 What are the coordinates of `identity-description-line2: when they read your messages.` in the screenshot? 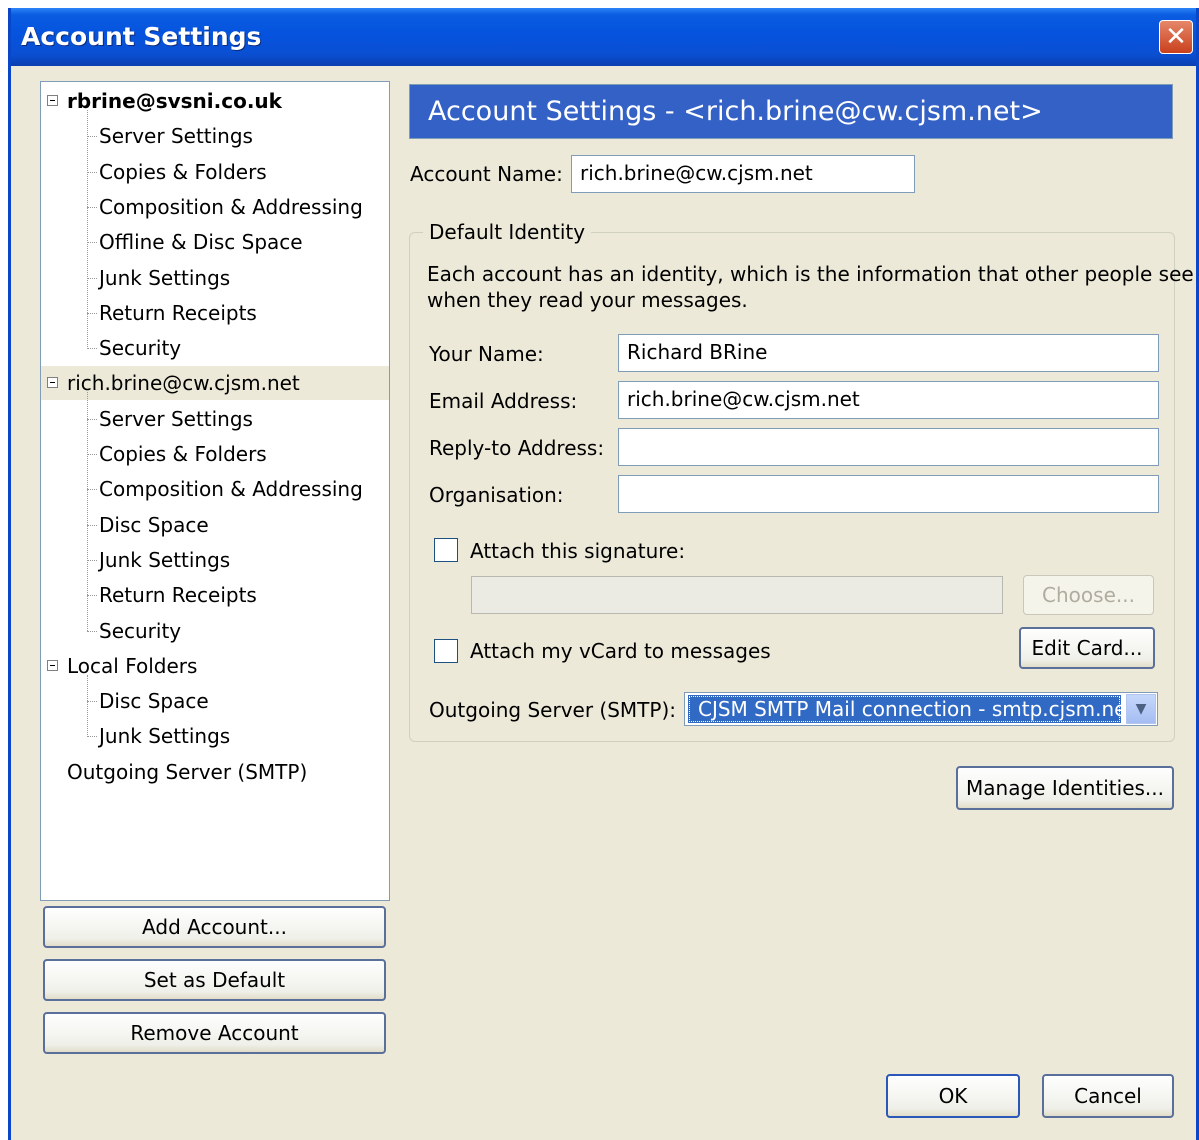 It's located at (587, 300).